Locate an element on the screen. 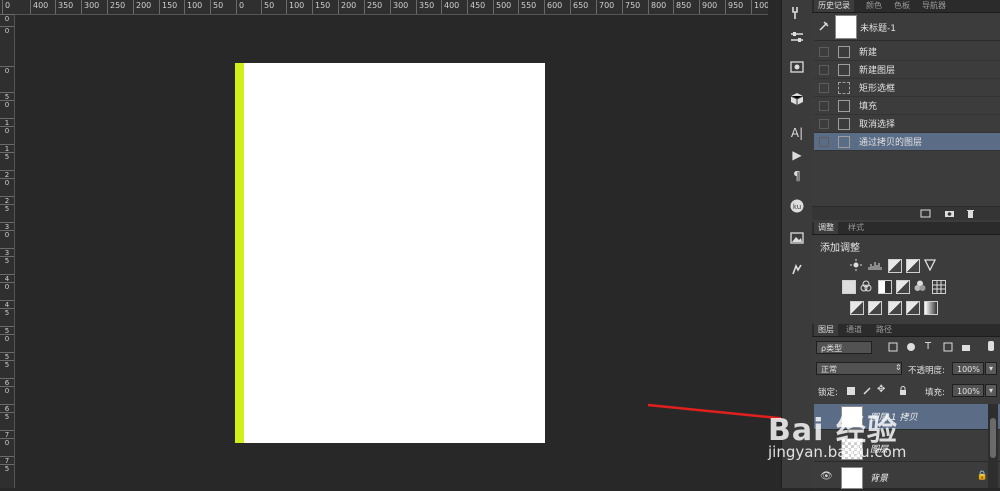  levels-icon is located at coordinates (875, 265).